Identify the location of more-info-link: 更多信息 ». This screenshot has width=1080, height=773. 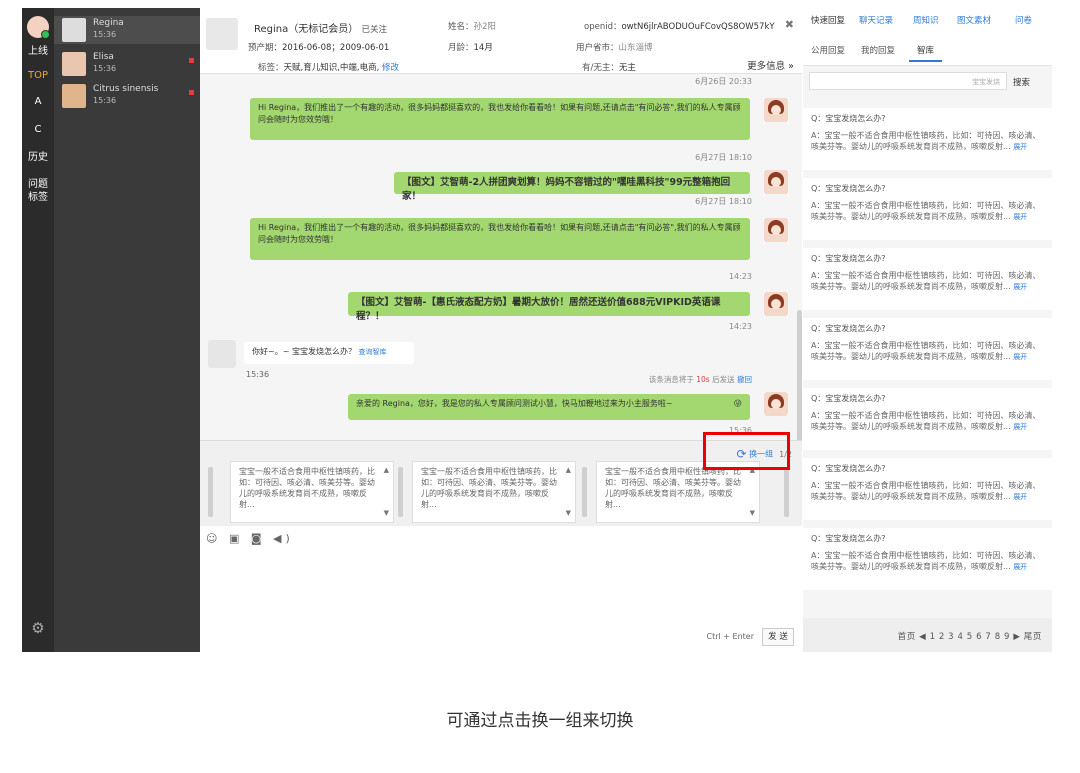
(770, 65).